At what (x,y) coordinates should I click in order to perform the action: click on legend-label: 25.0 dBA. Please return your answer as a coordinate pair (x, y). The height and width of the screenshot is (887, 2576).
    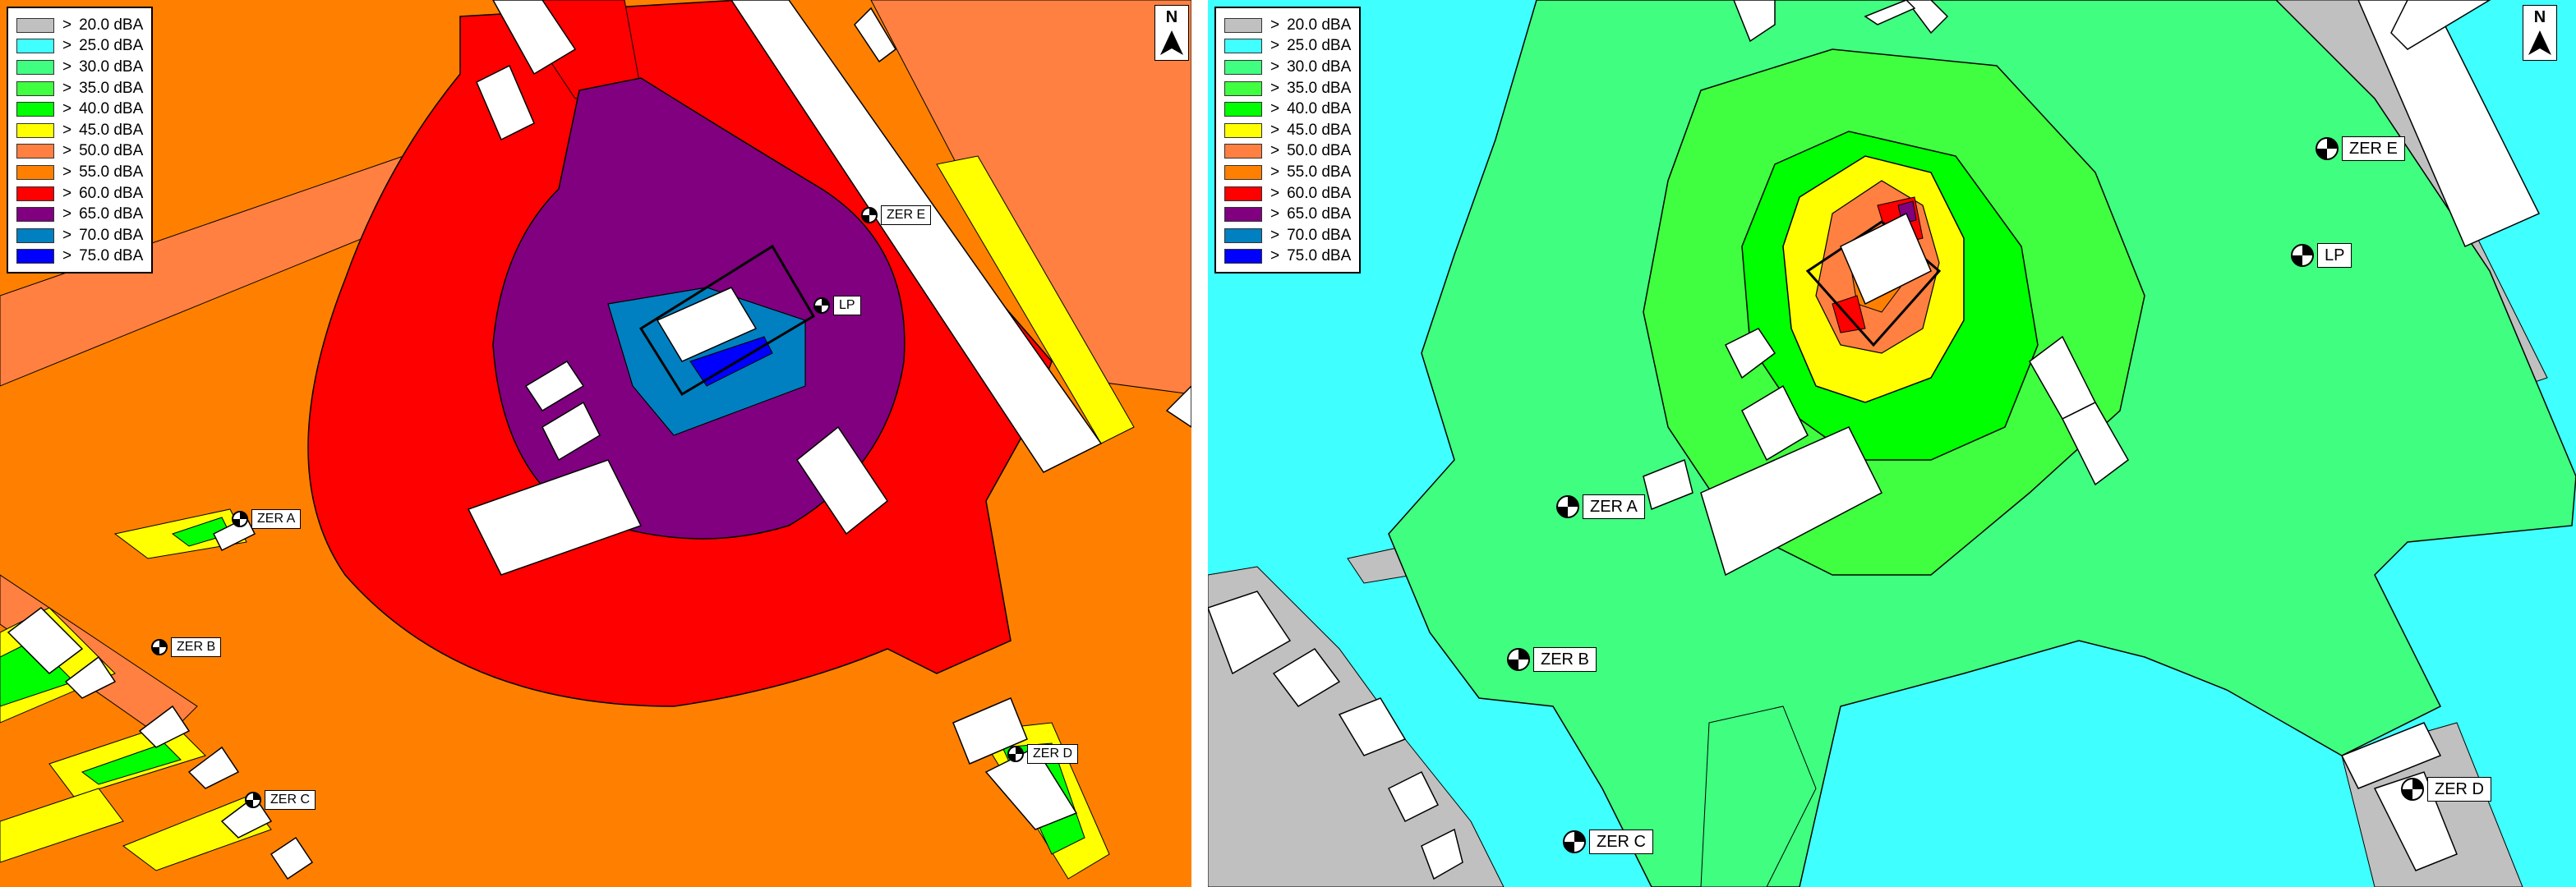
    Looking at the image, I should click on (111, 46).